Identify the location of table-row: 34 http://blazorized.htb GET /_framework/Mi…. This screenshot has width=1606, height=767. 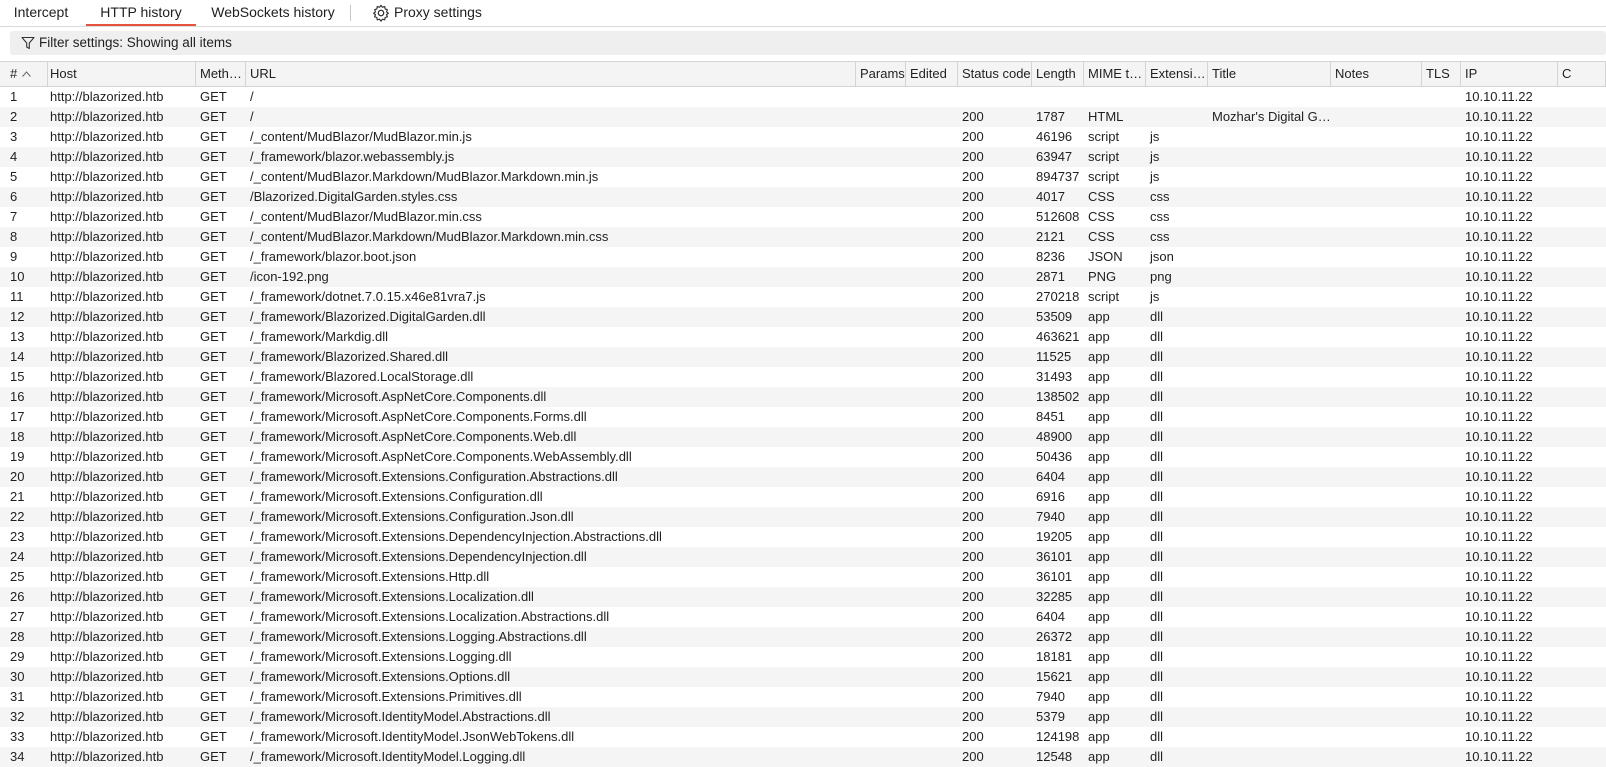
(803, 757).